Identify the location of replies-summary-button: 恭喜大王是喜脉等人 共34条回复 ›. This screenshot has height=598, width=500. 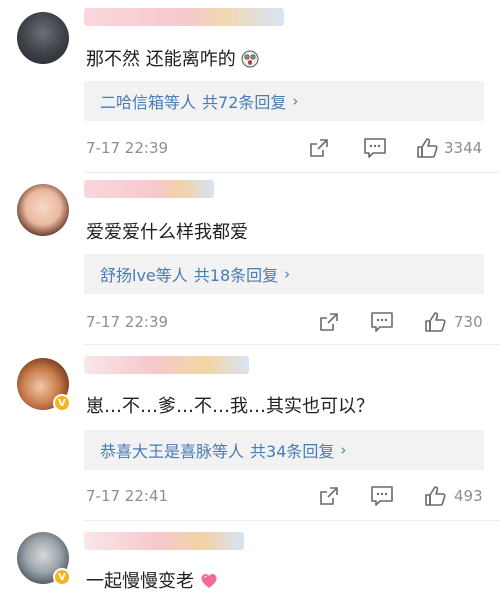
(284, 450).